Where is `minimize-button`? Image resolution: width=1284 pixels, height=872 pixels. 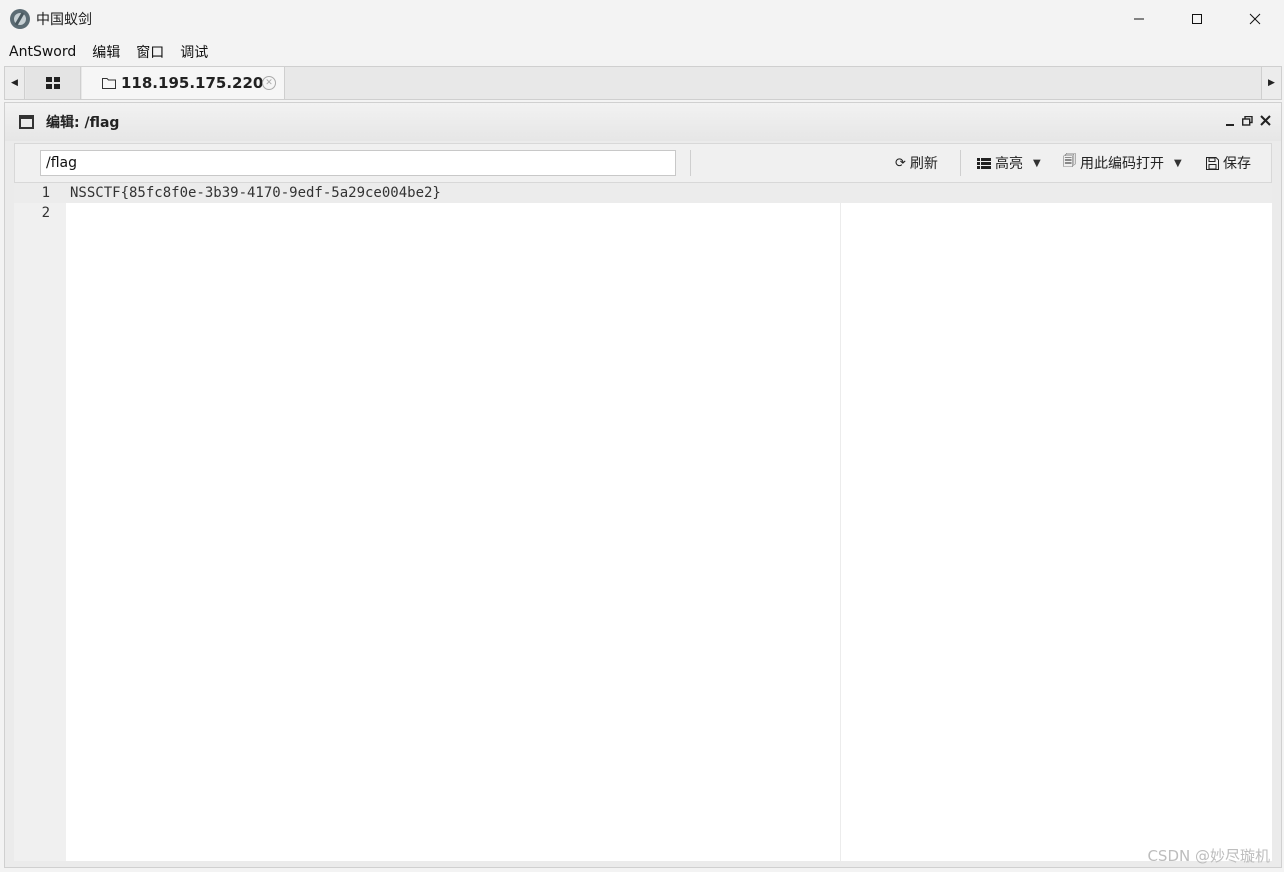
minimize-button is located at coordinates (1139, 19).